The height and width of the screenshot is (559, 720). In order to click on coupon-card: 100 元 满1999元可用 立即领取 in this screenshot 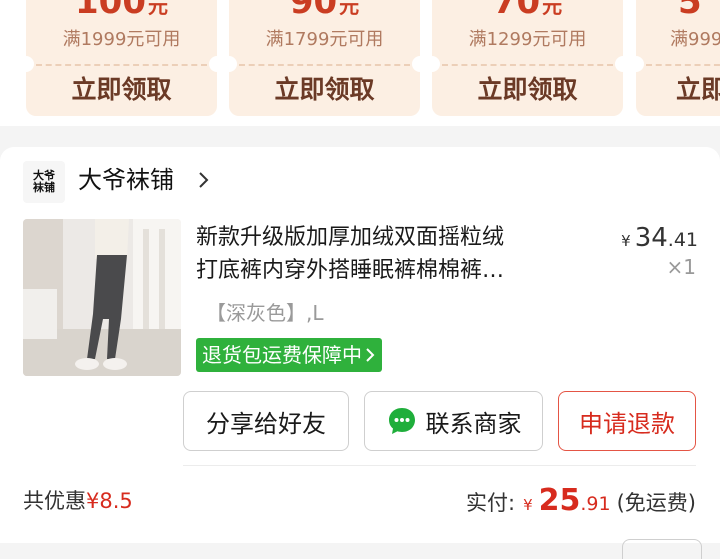, I will do `click(121, 58)`.